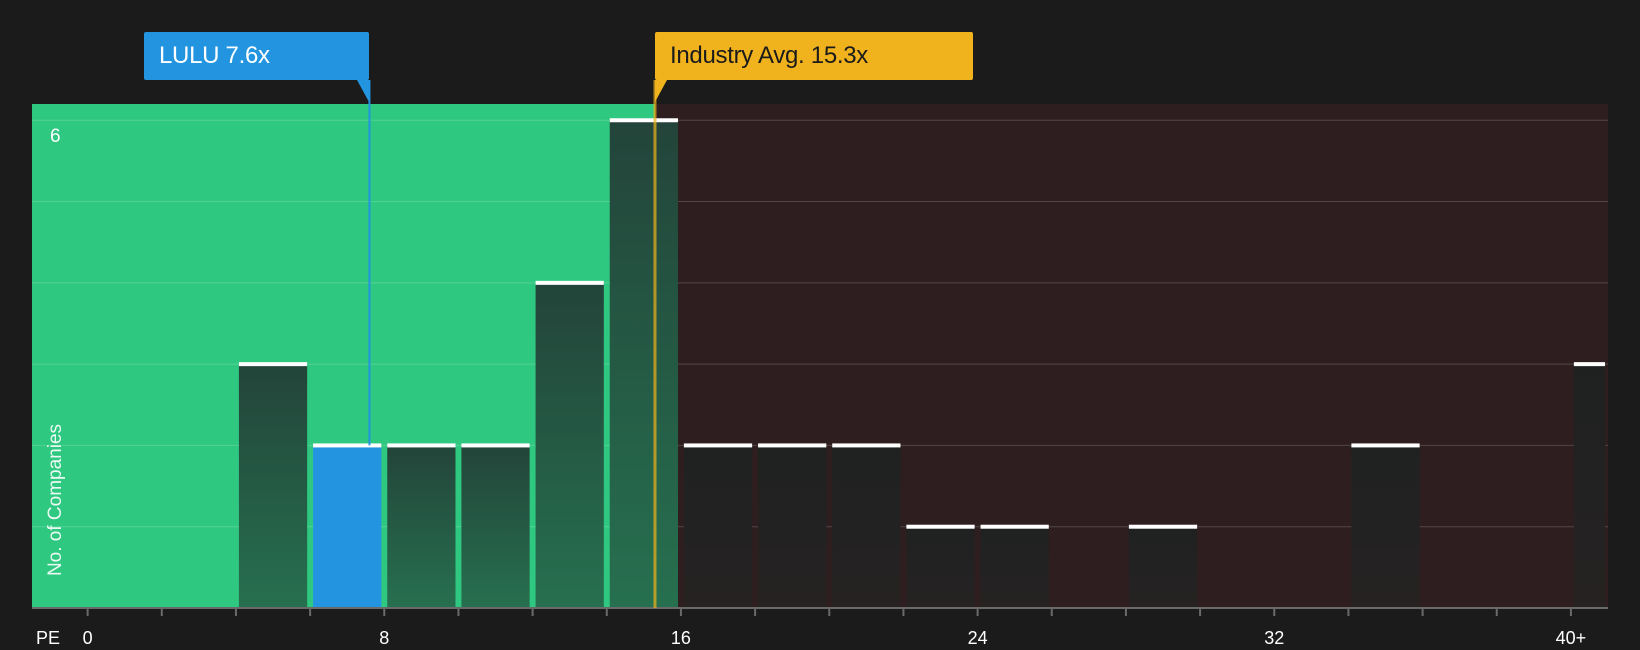  Describe the element at coordinates (55, 500) in the screenshot. I see `y-axis-title: No. of Companies` at that location.